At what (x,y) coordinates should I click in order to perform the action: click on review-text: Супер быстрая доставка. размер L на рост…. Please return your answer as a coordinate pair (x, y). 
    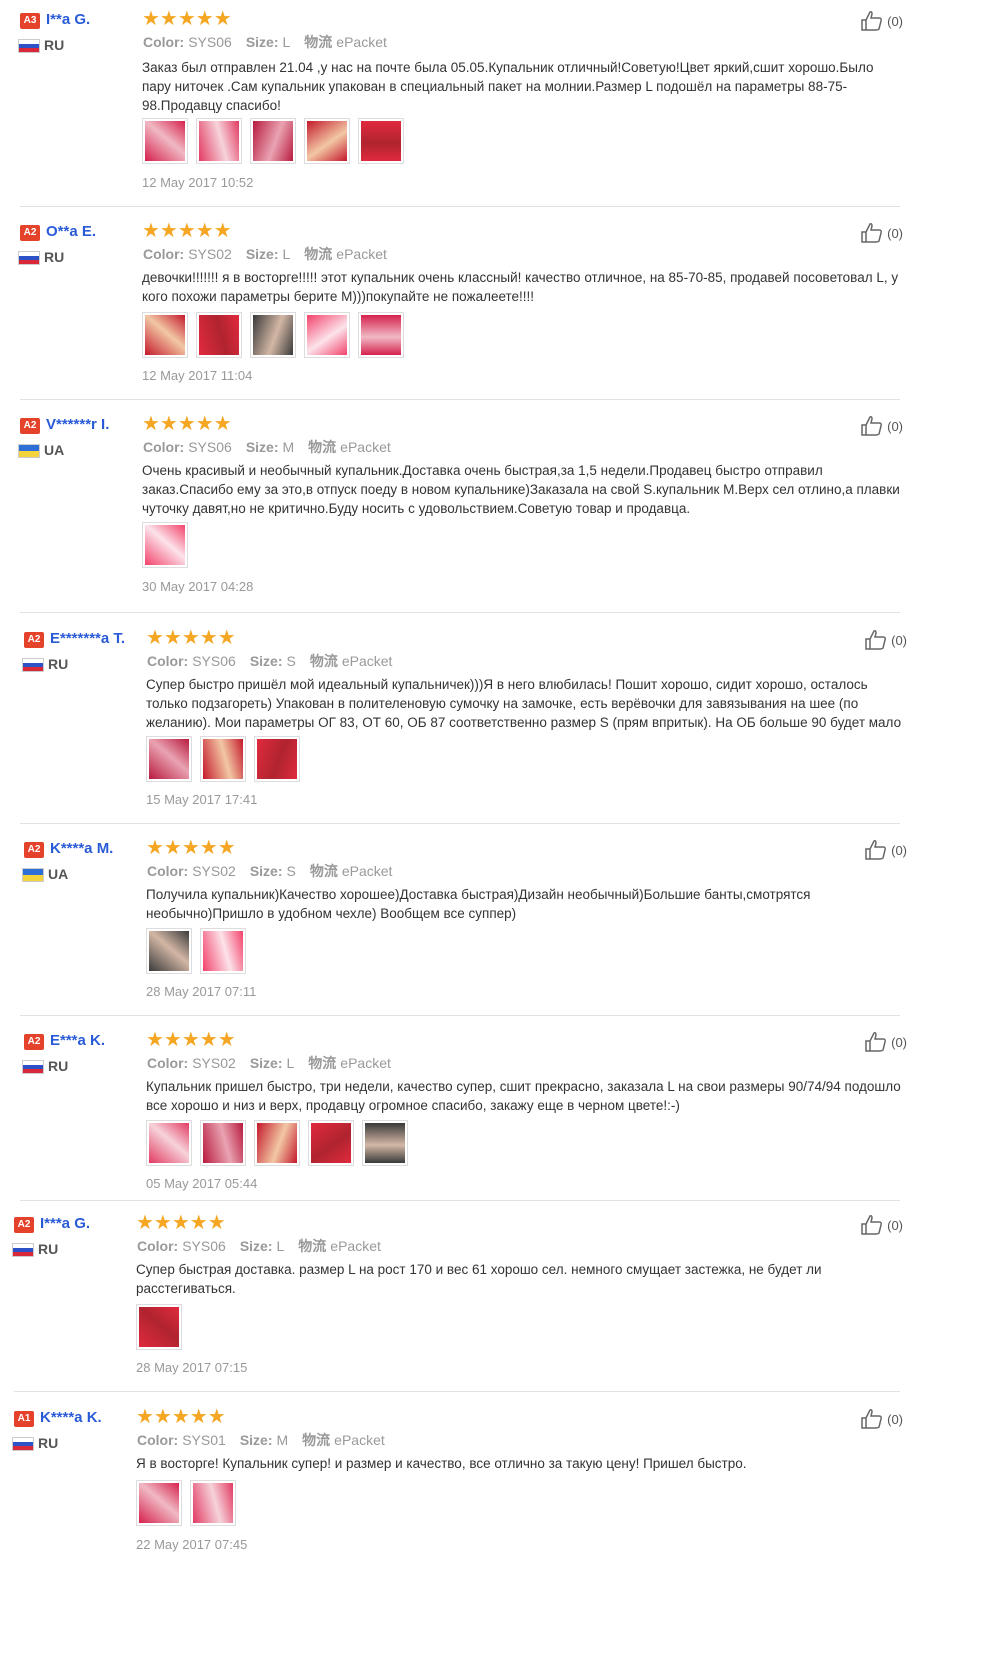
    Looking at the image, I should click on (479, 1279).